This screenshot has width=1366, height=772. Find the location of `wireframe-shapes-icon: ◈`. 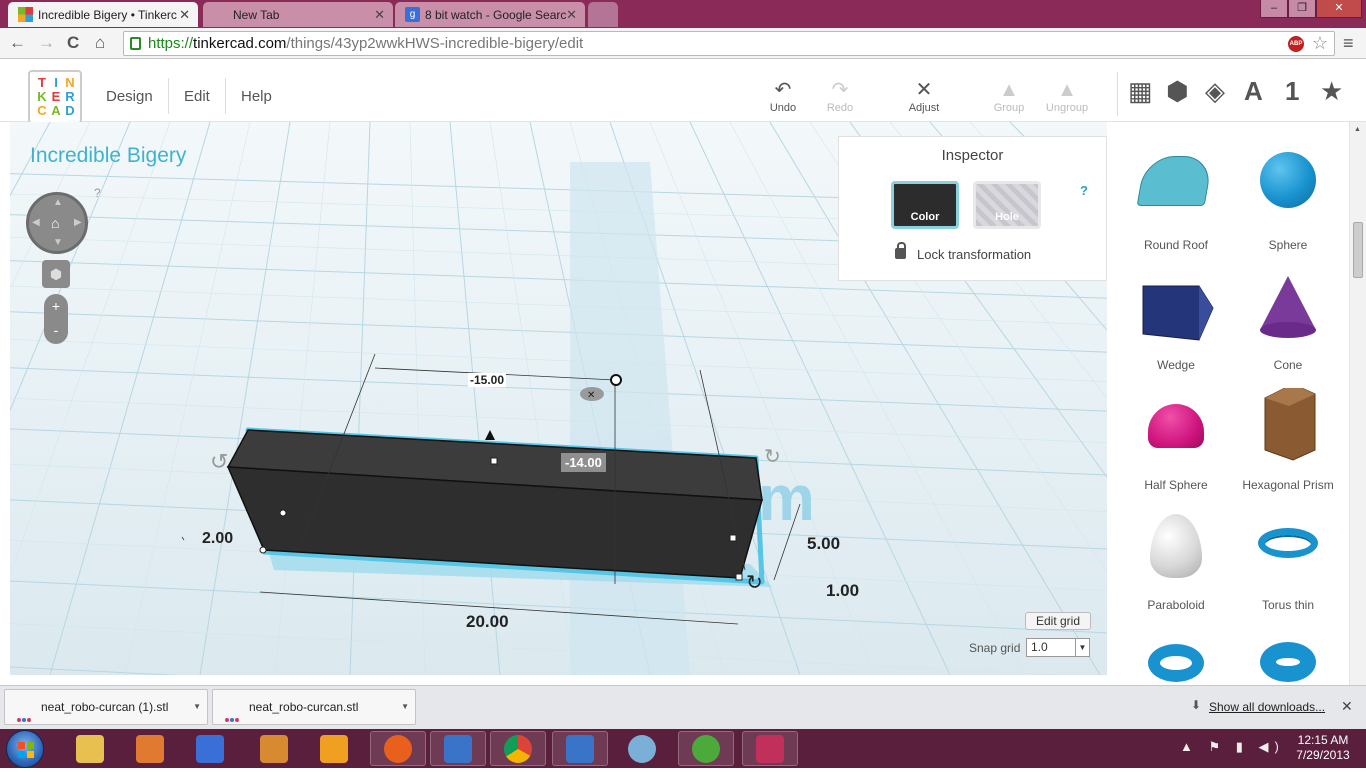

wireframe-shapes-icon: ◈ is located at coordinates (1215, 91).